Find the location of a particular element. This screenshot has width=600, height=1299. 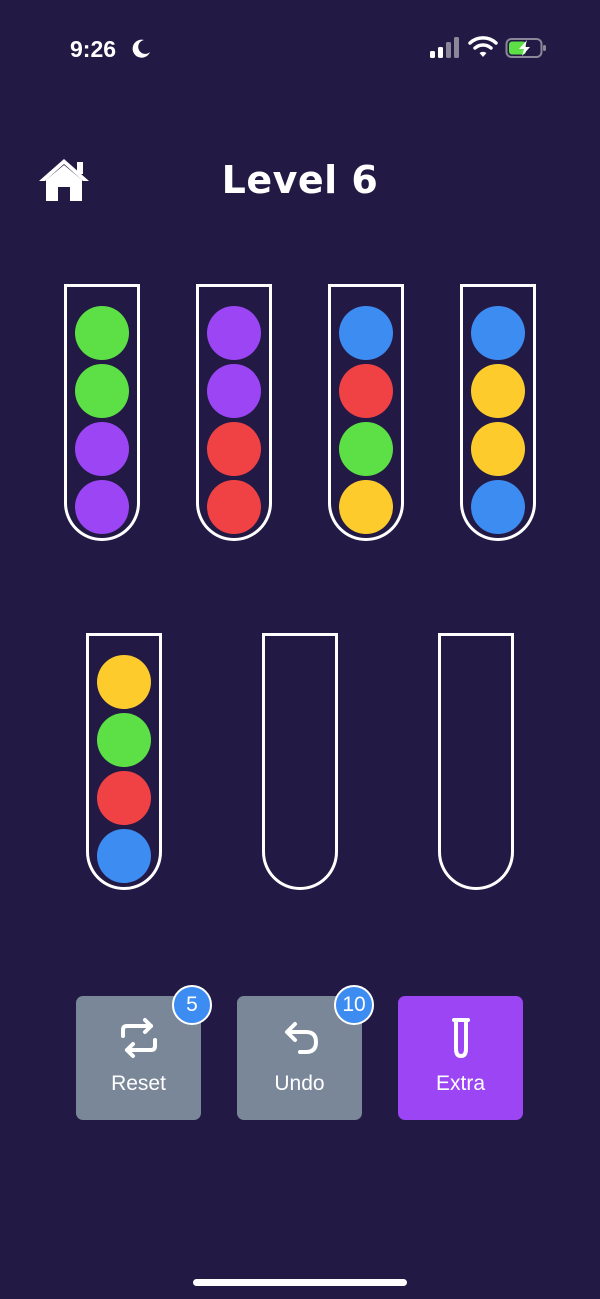

home-button is located at coordinates (64, 180).